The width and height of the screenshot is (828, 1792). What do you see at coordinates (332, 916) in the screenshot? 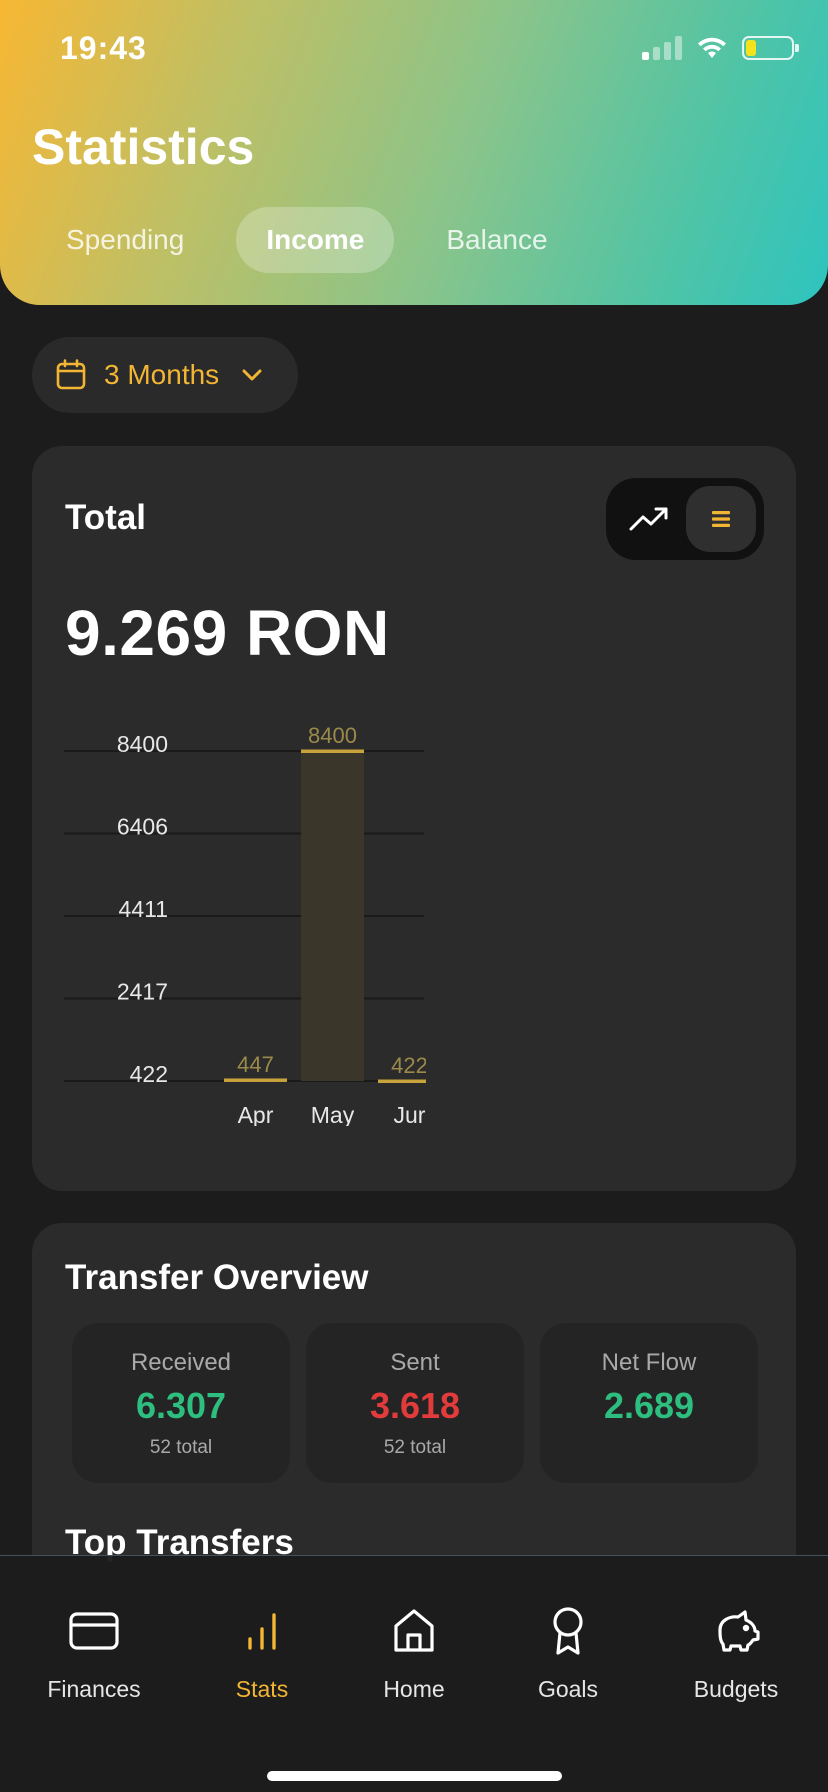
I see `chart-bar` at bounding box center [332, 916].